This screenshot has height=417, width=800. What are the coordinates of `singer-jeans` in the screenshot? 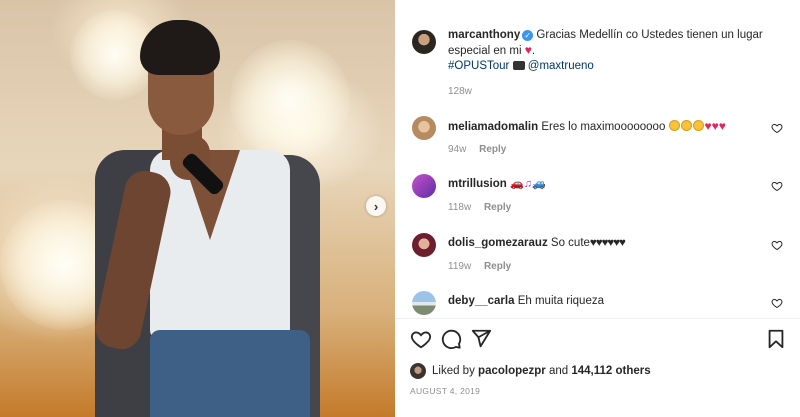 It's located at (230, 373).